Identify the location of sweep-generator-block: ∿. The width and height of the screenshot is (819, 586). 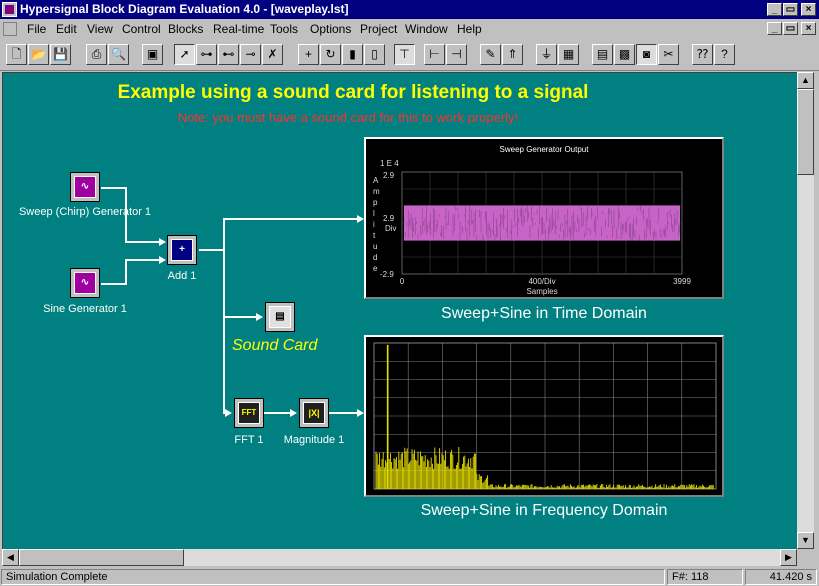
(85, 187).